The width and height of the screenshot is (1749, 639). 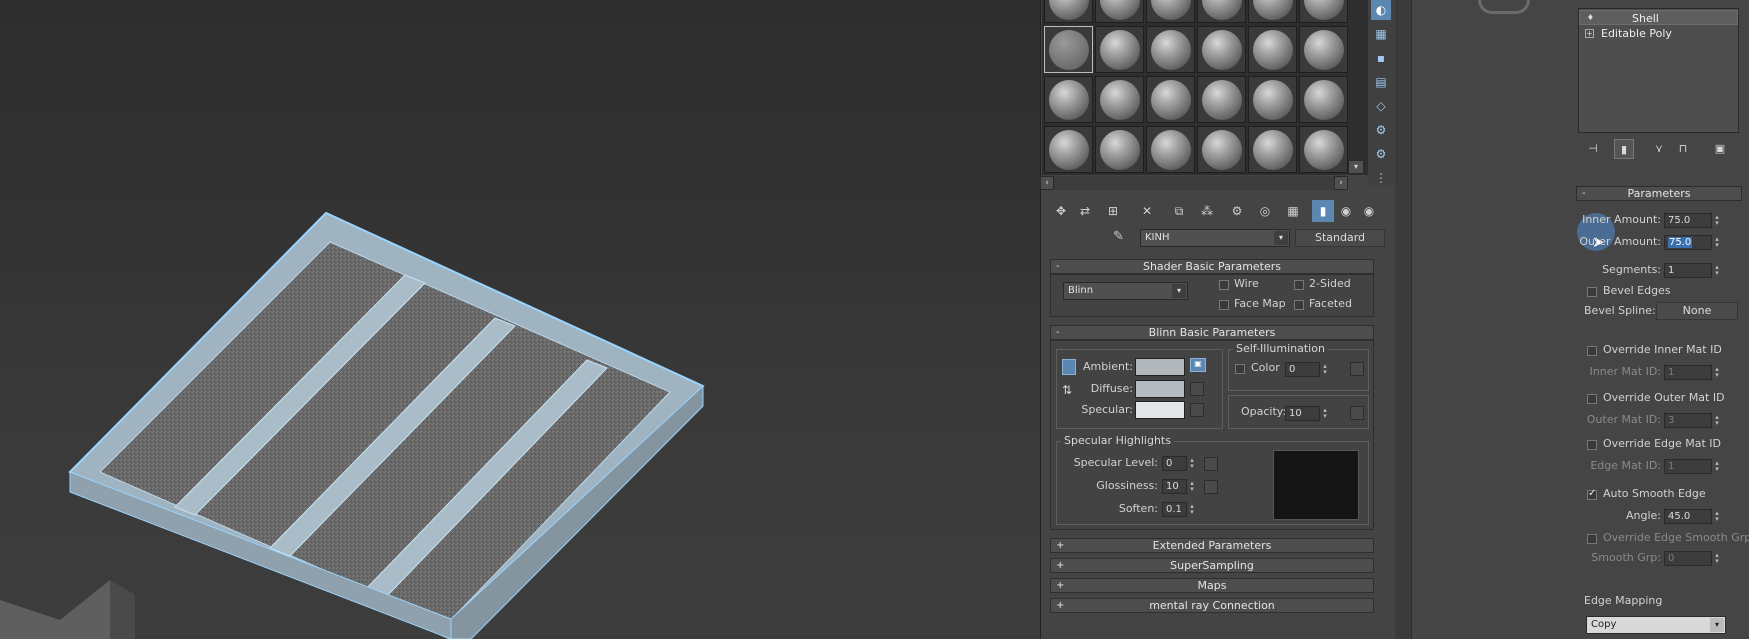 What do you see at coordinates (1593, 149) in the screenshot?
I see `pin-stack-icon: ⊣` at bounding box center [1593, 149].